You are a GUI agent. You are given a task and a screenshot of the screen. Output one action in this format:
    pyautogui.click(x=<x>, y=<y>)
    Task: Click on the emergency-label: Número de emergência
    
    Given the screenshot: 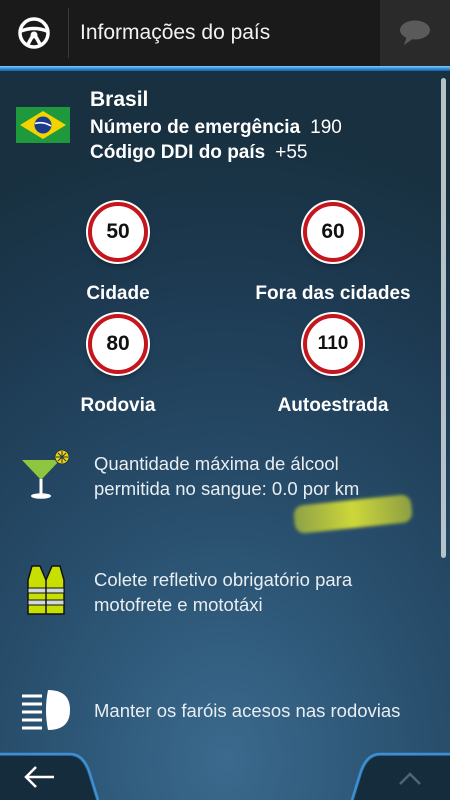 What is the action you would take?
    pyautogui.click(x=195, y=127)
    